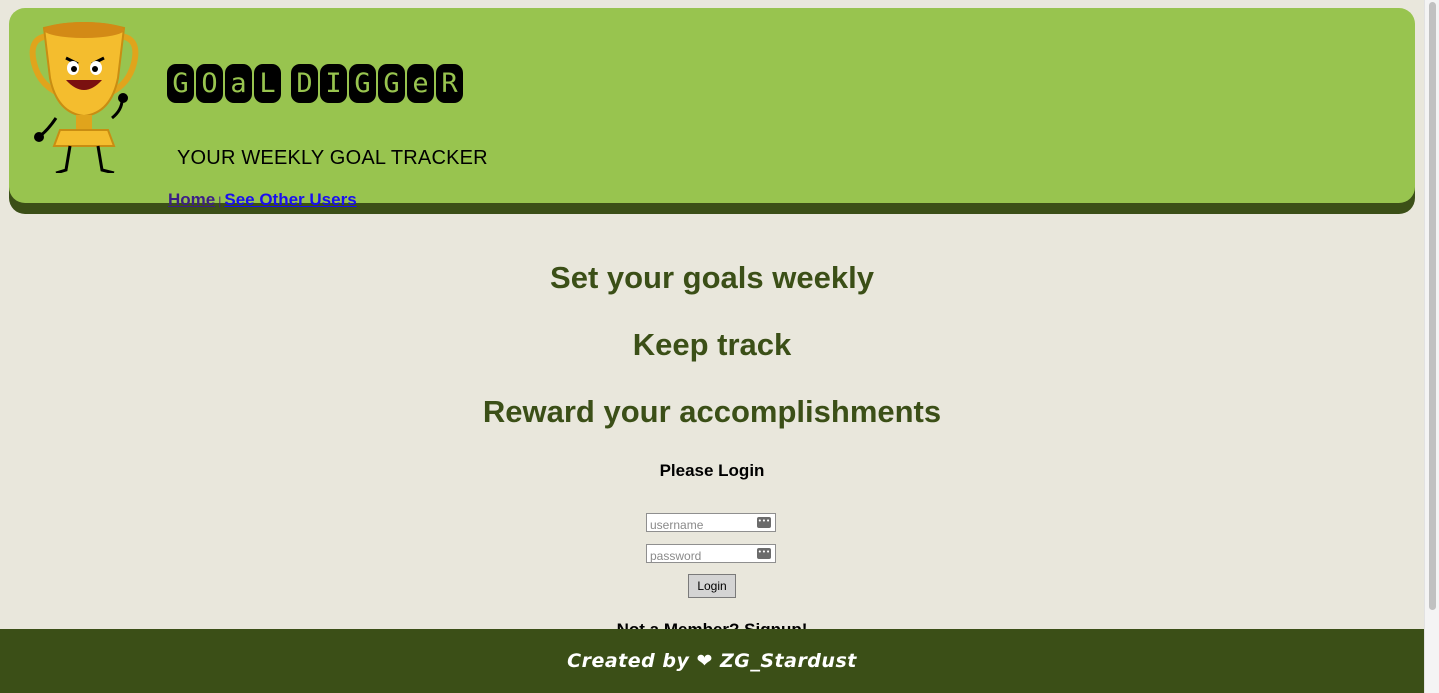 This screenshot has width=1439, height=693. I want to click on nav-home-link: Home, so click(191, 199).